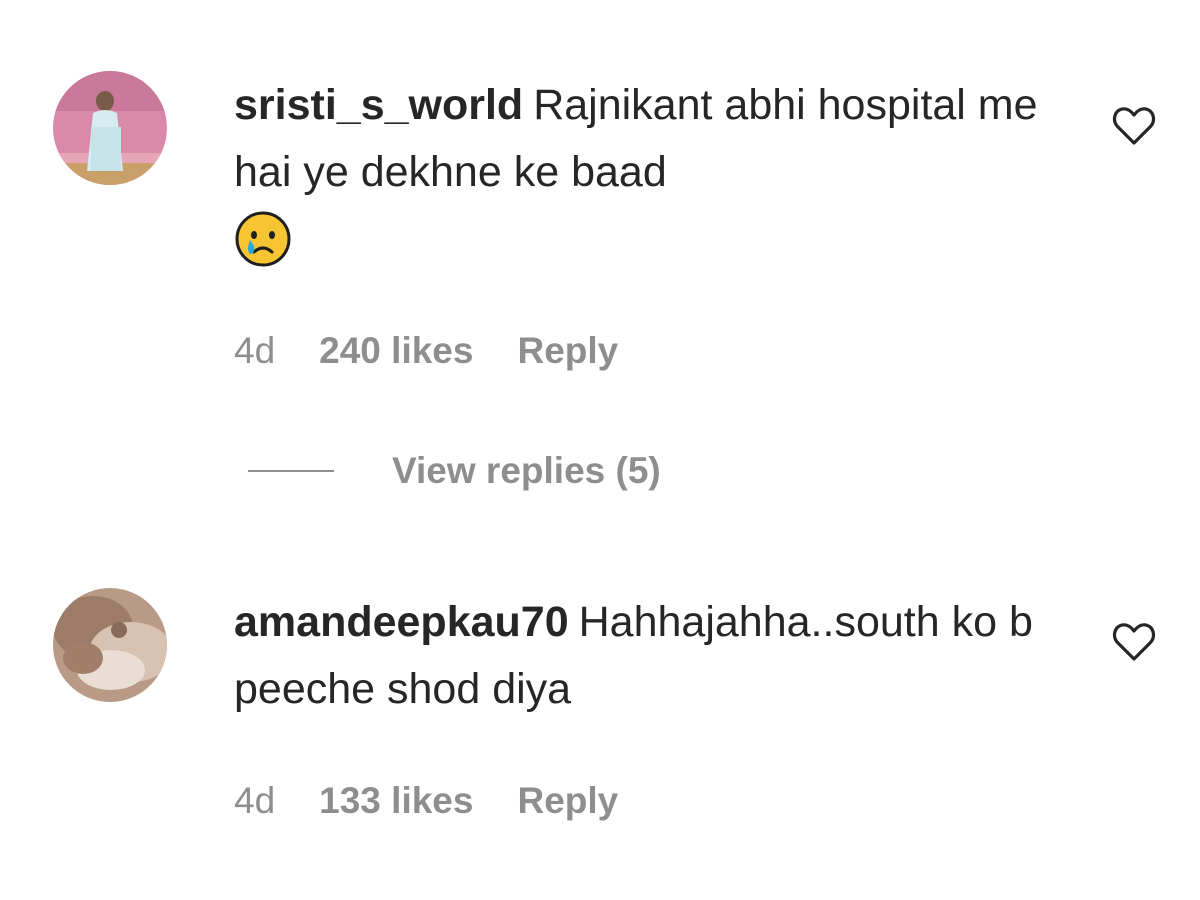 This screenshot has width=1200, height=900. I want to click on likes-count: 240 likes, so click(396, 351).